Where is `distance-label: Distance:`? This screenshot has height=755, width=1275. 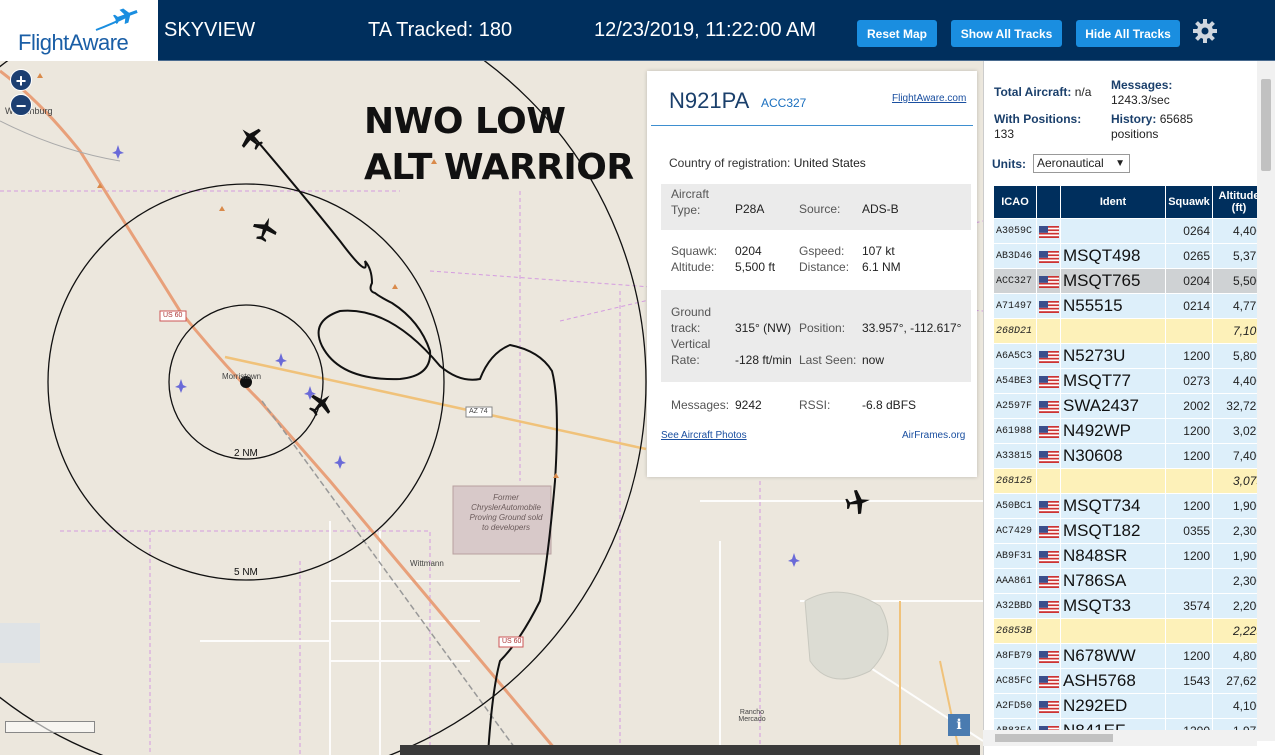 distance-label: Distance: is located at coordinates (824, 267).